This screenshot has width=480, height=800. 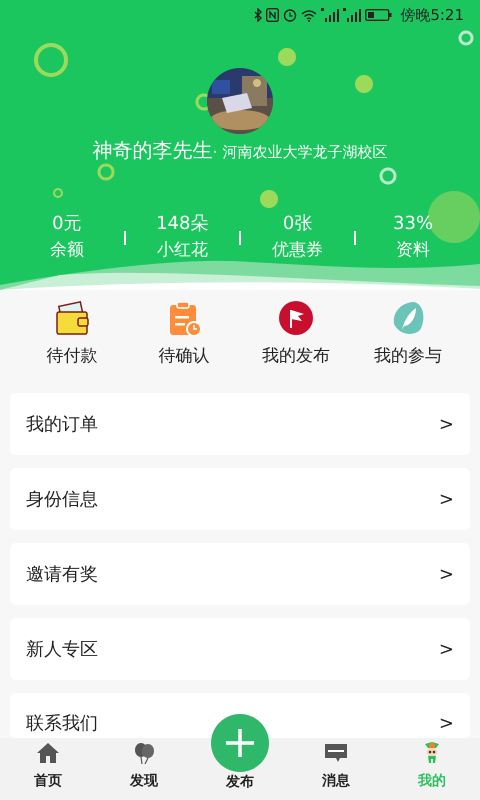 What do you see at coordinates (413, 224) in the screenshot?
I see `stat-value: 33%` at bounding box center [413, 224].